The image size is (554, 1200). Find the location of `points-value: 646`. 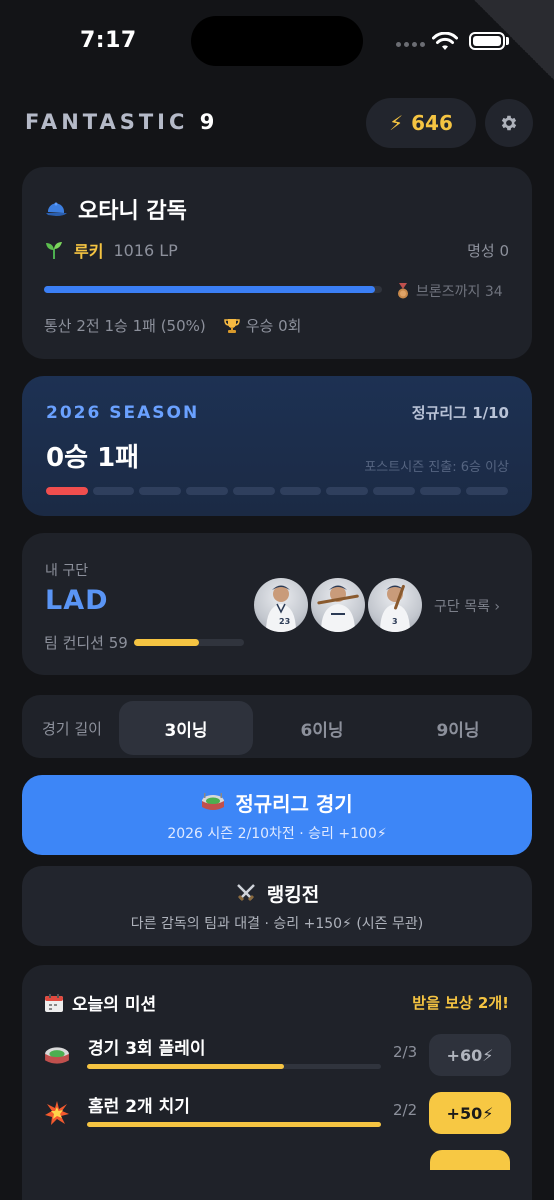

points-value: 646 is located at coordinates (432, 123).